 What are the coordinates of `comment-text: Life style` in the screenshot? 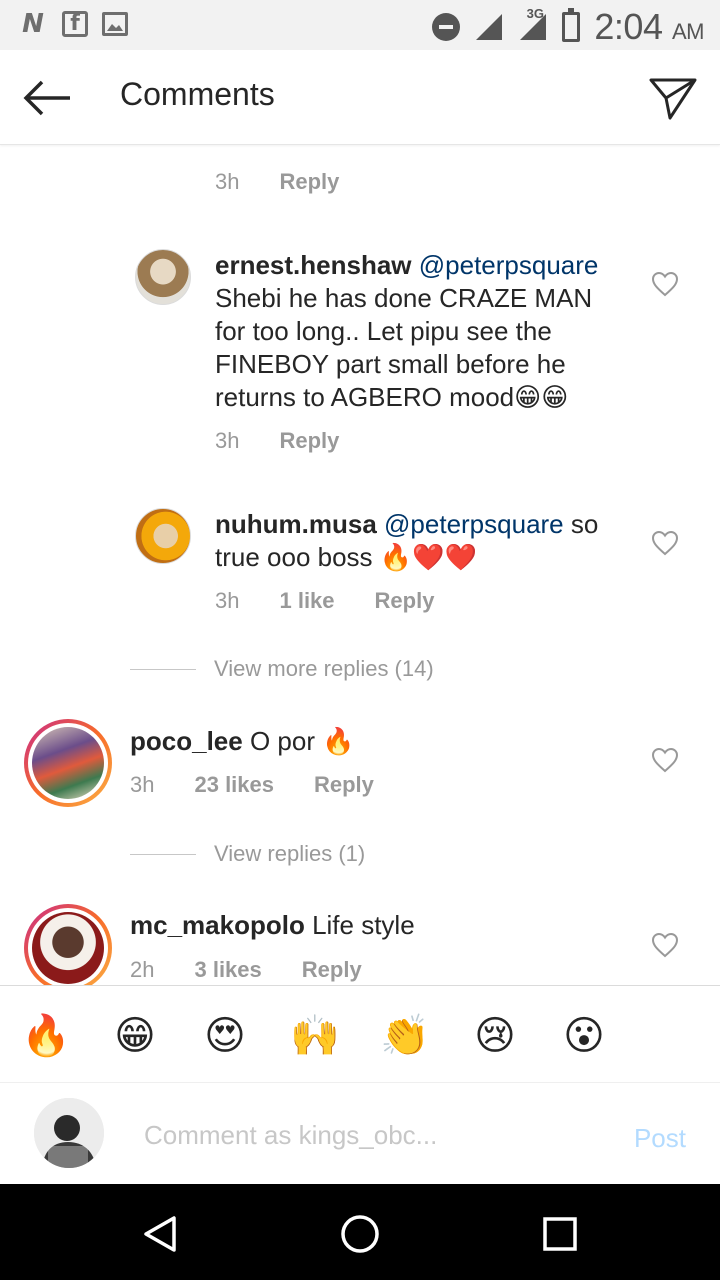 It's located at (363, 925).